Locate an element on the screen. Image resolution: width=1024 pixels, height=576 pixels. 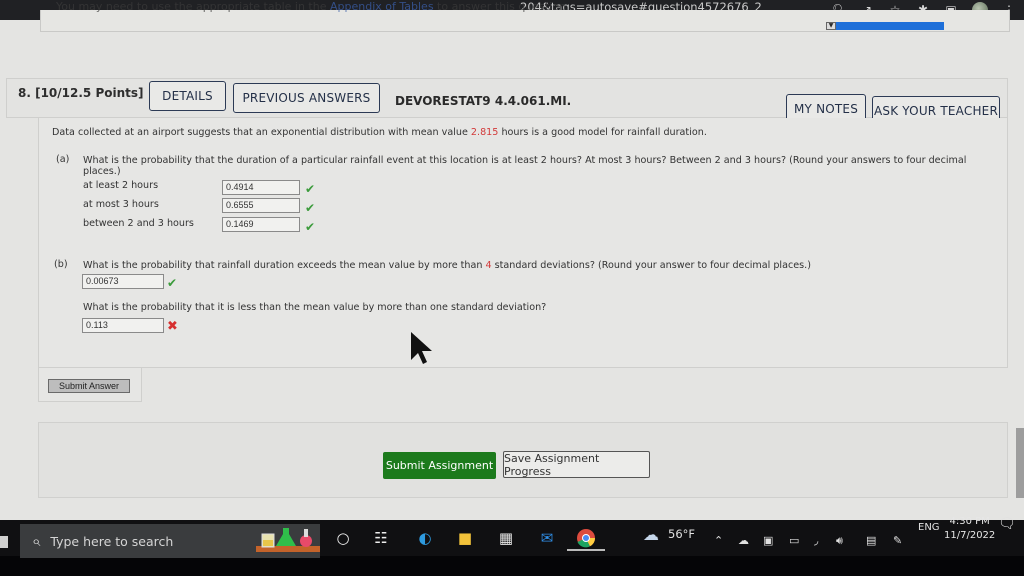
mean-value: 2.815 is located at coordinates (484, 132).